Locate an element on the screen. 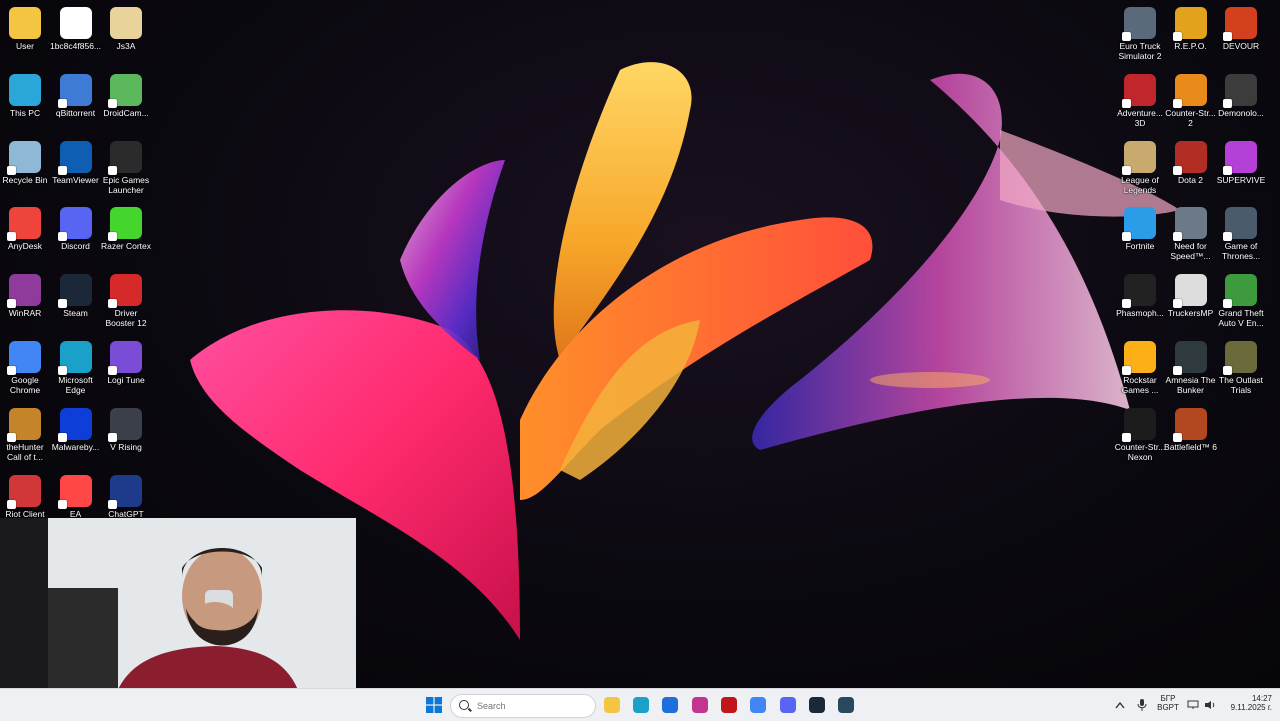 This screenshot has height=721, width=1280. desktop-icon-adventure-3d: Adventure... 3D is located at coordinates (1140, 99).